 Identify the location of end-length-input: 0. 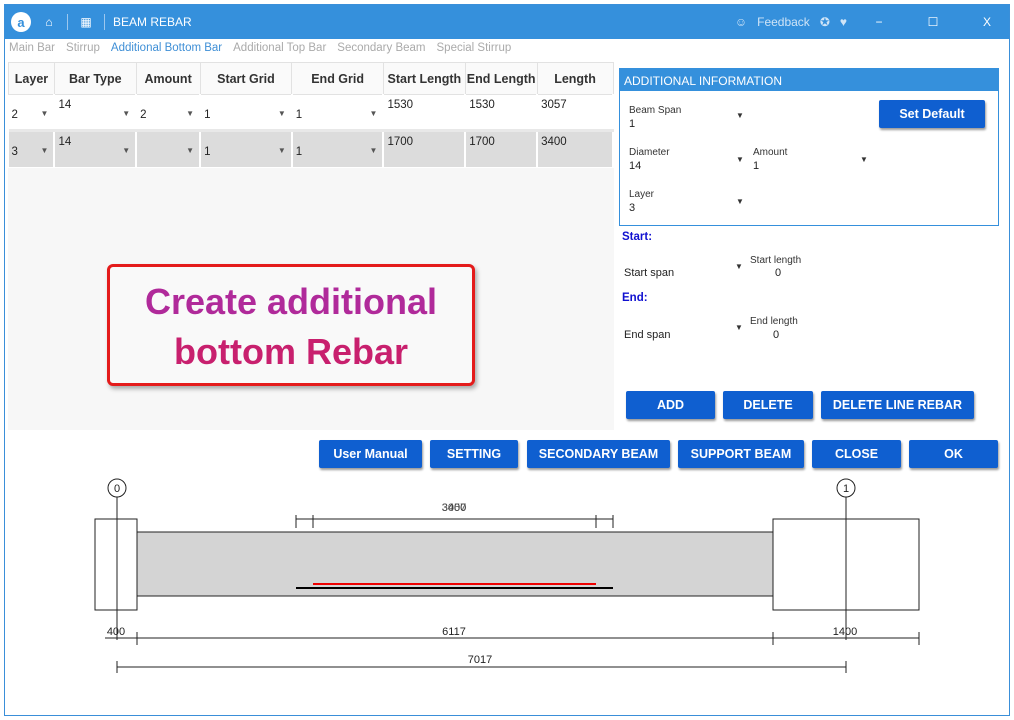
(776, 335).